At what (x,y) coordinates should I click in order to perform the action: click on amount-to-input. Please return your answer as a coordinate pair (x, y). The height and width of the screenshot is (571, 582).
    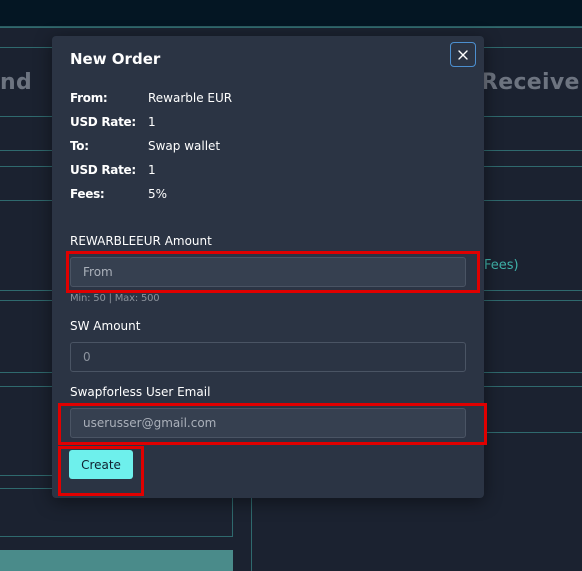
    Looking at the image, I should click on (268, 357).